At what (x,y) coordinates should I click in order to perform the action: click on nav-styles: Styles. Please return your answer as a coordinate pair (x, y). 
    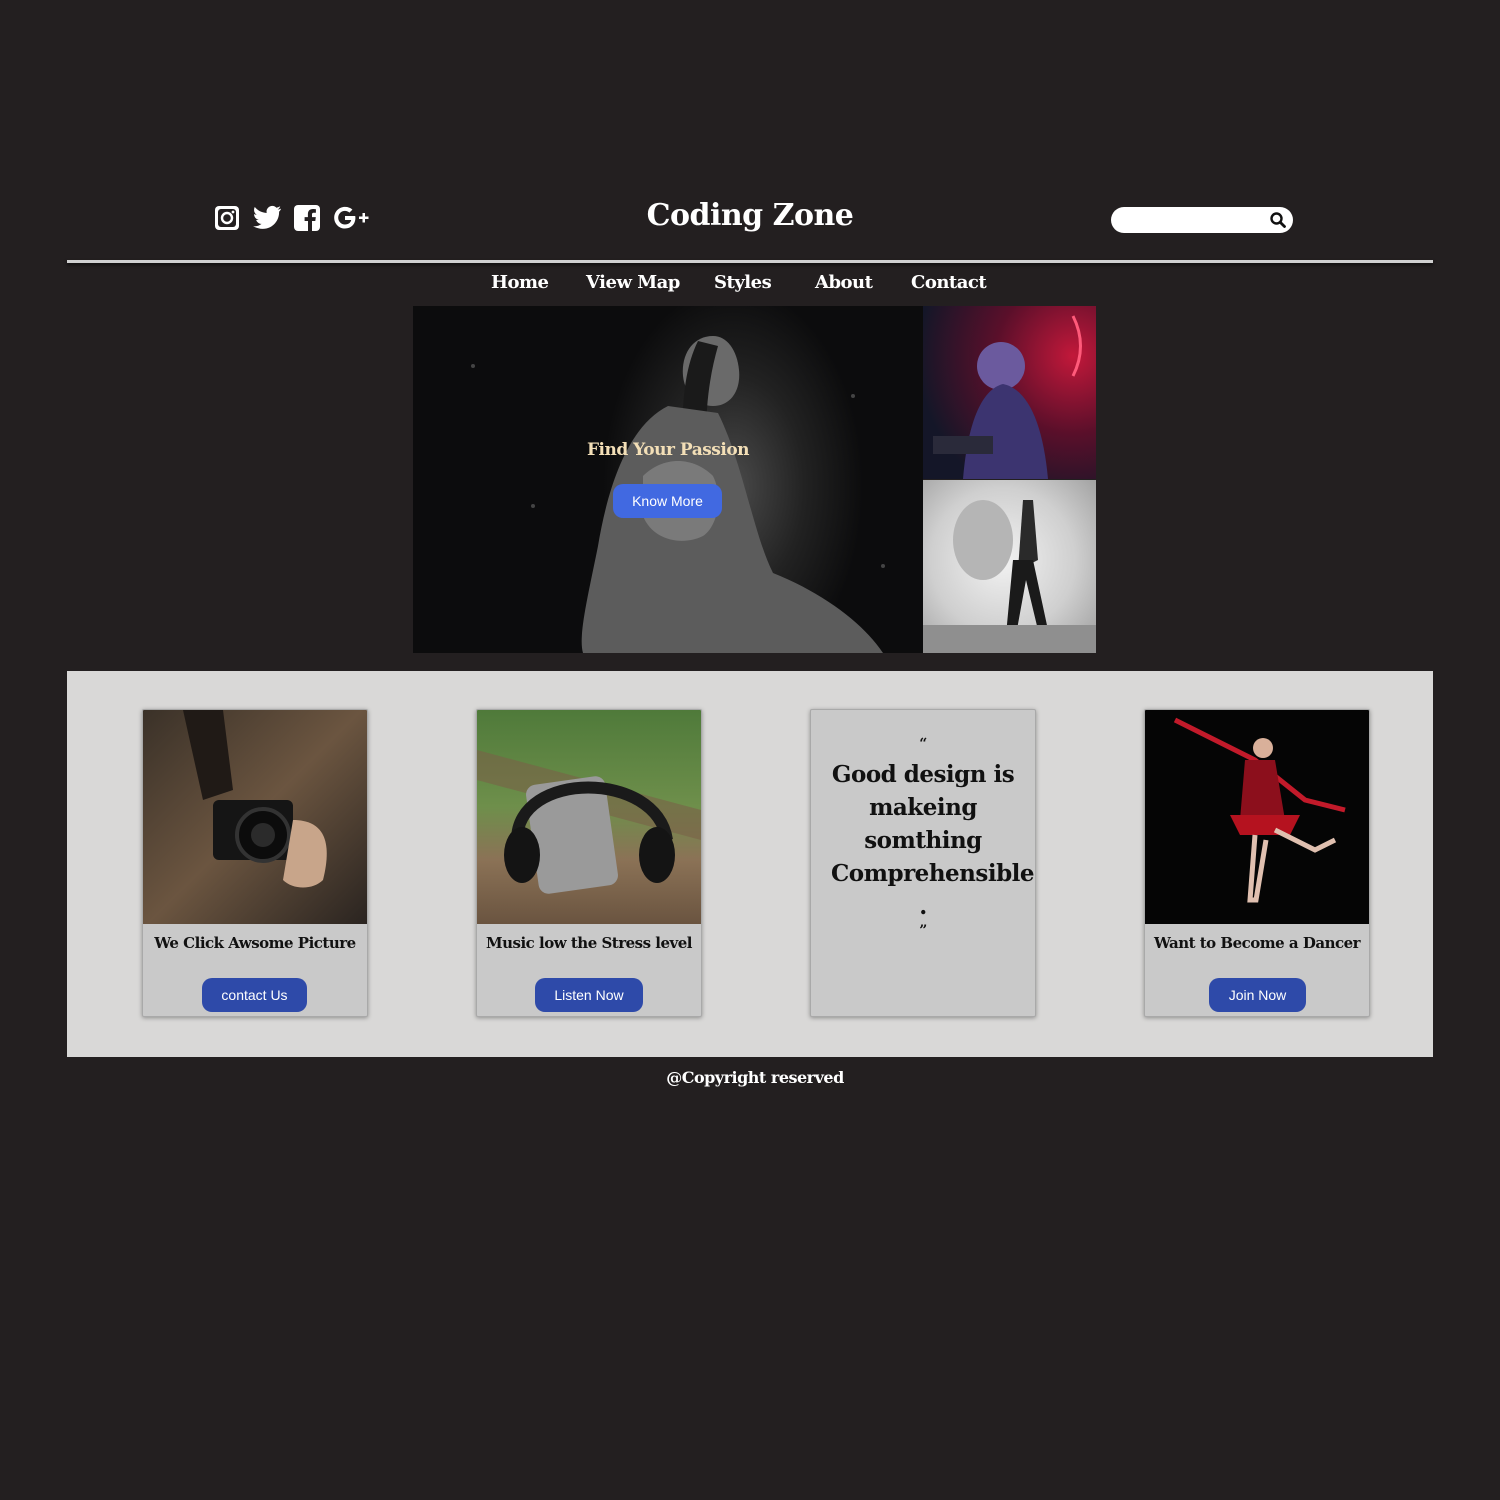
    Looking at the image, I should click on (743, 282).